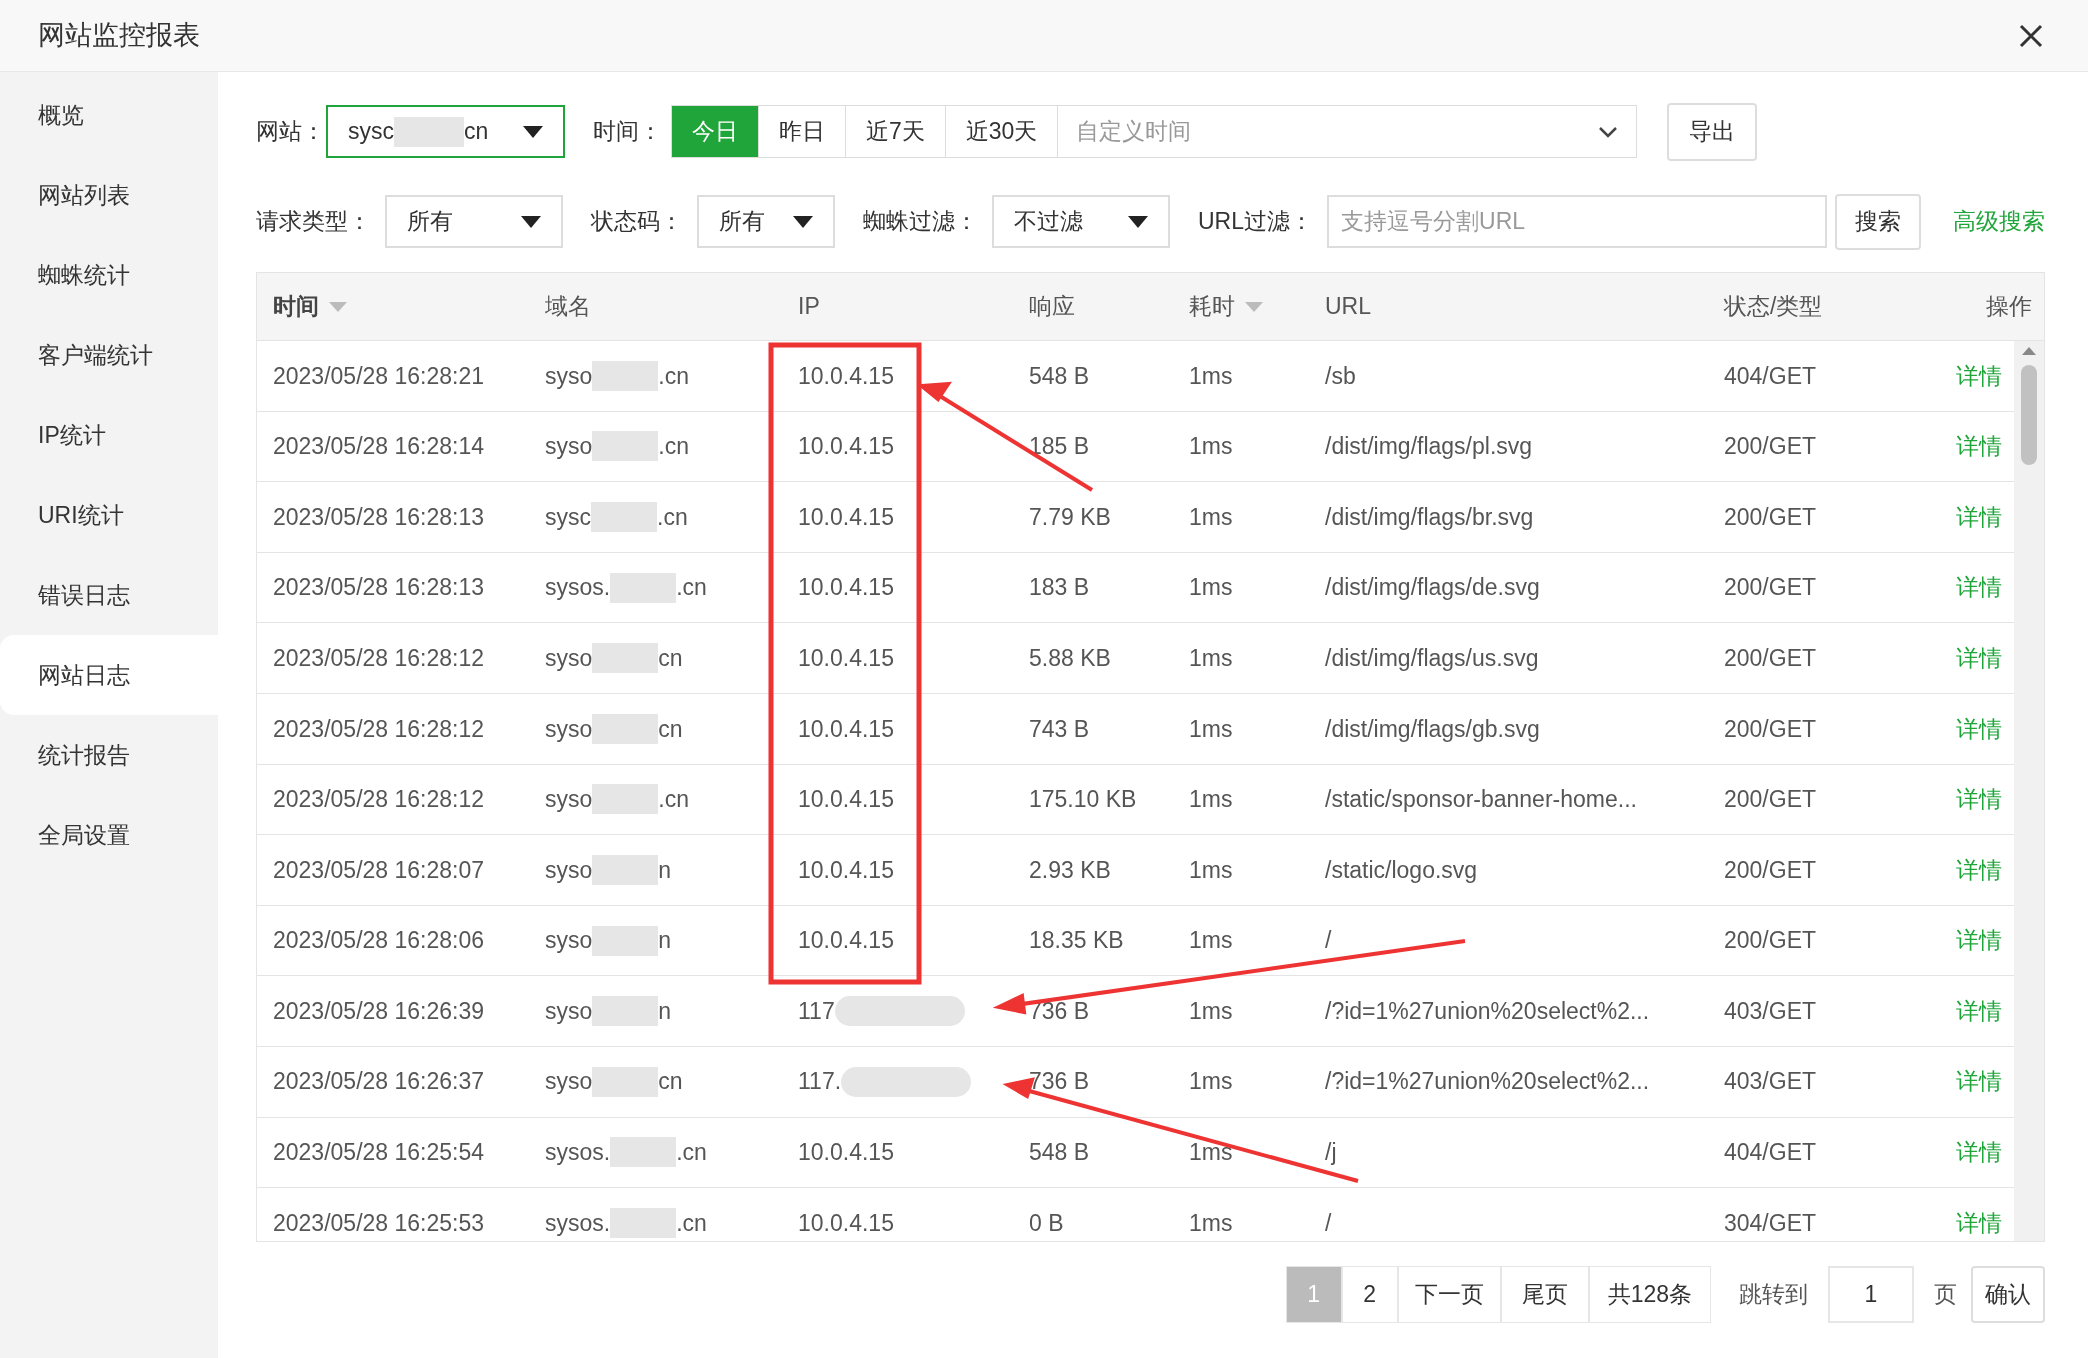  Describe the element at coordinates (1331, 1153) in the screenshot. I see `url-cell-text: /j` at that location.